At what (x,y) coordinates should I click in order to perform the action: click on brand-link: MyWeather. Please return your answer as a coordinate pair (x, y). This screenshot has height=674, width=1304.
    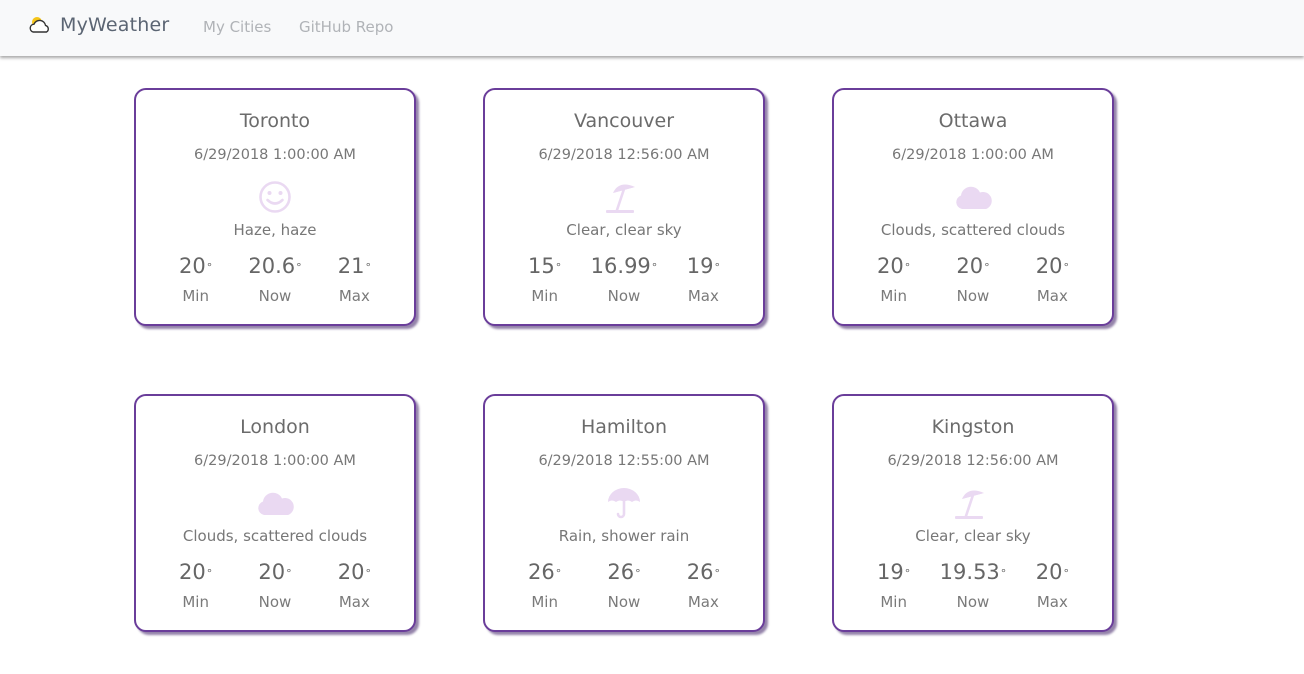
    Looking at the image, I should click on (98, 25).